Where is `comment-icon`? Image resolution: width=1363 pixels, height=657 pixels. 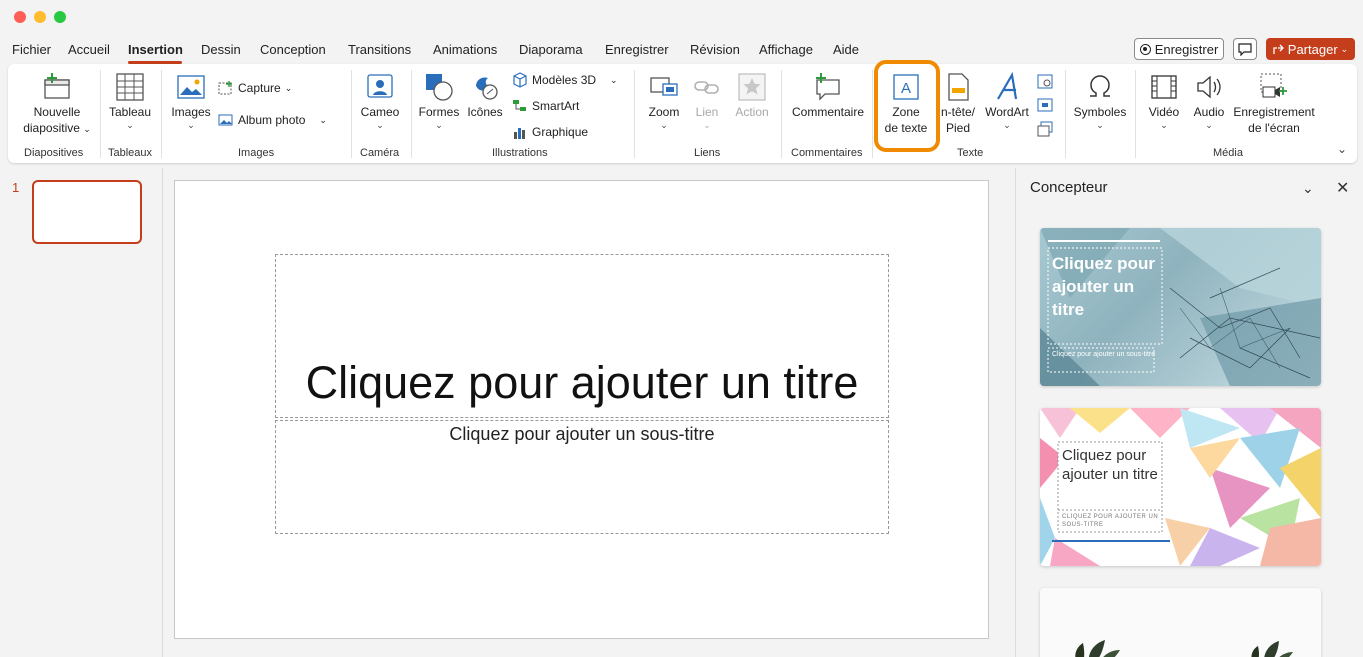 comment-icon is located at coordinates (1245, 49).